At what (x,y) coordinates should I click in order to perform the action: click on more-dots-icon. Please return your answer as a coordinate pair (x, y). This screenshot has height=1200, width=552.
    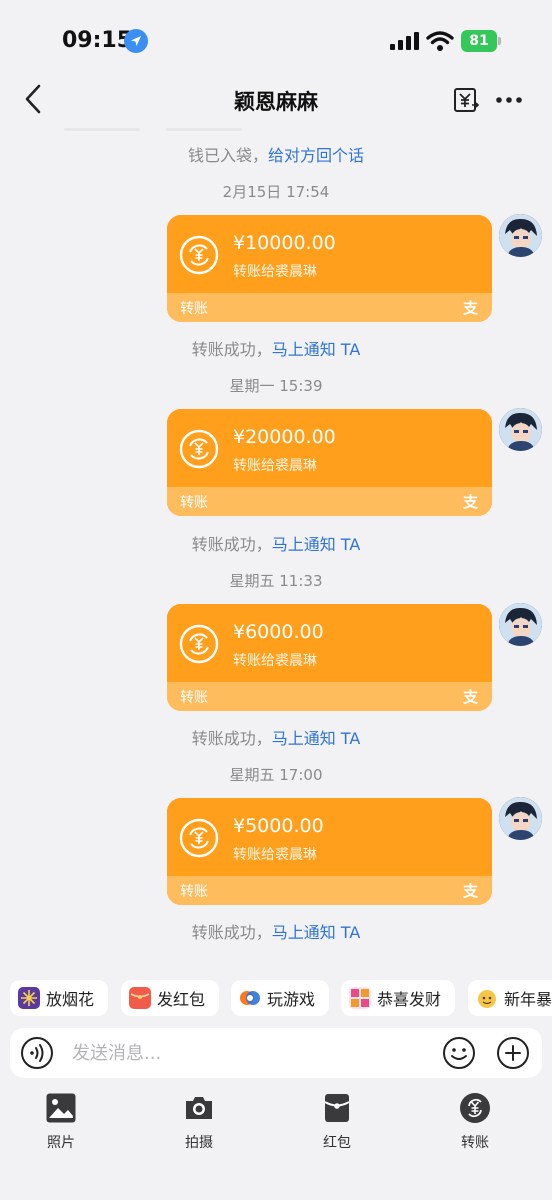
    Looking at the image, I should click on (509, 100).